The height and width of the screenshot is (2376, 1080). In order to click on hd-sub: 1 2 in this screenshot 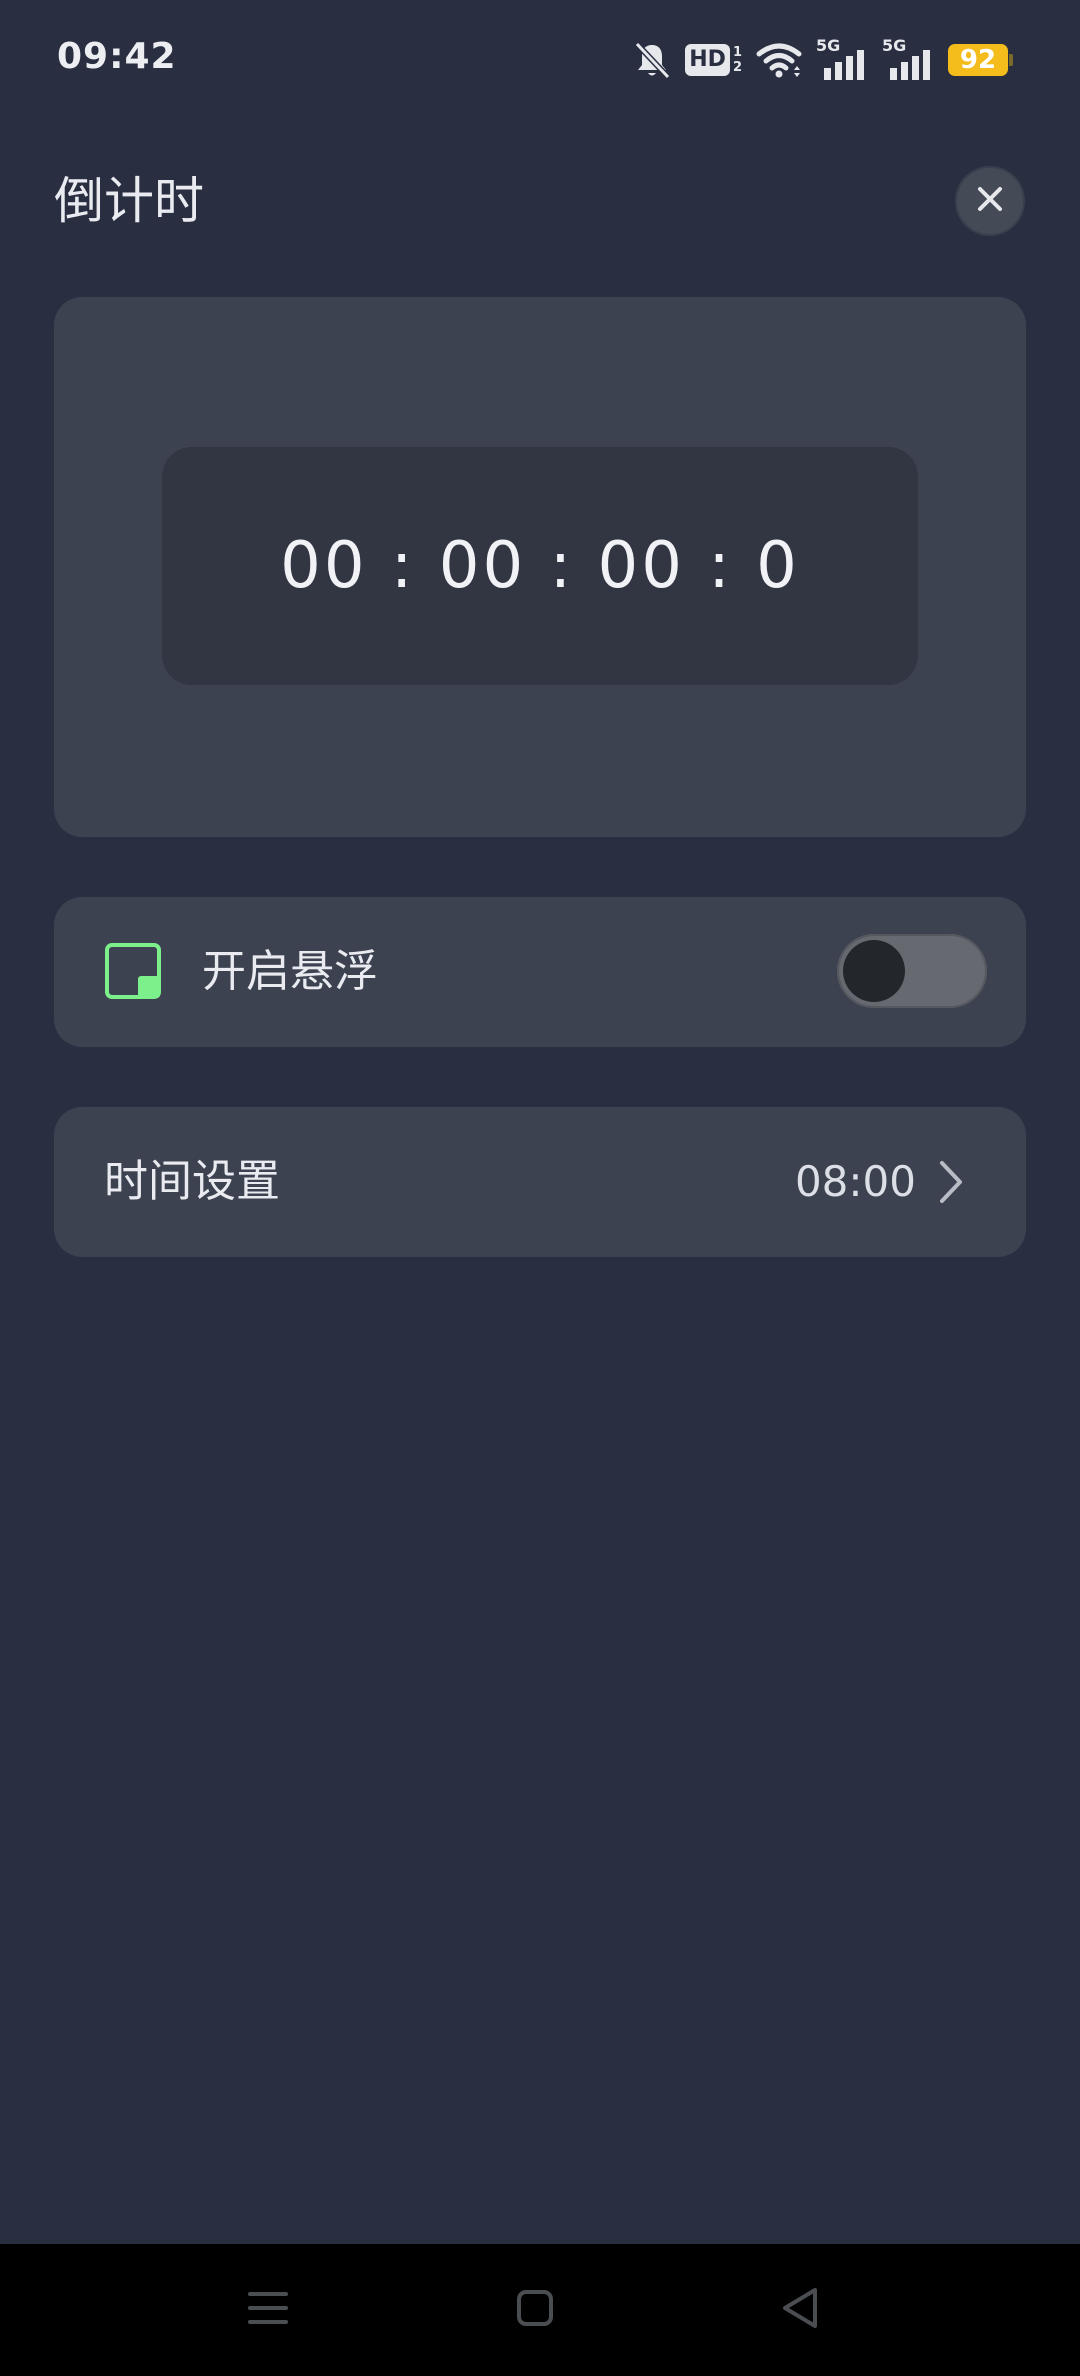, I will do `click(737, 60)`.